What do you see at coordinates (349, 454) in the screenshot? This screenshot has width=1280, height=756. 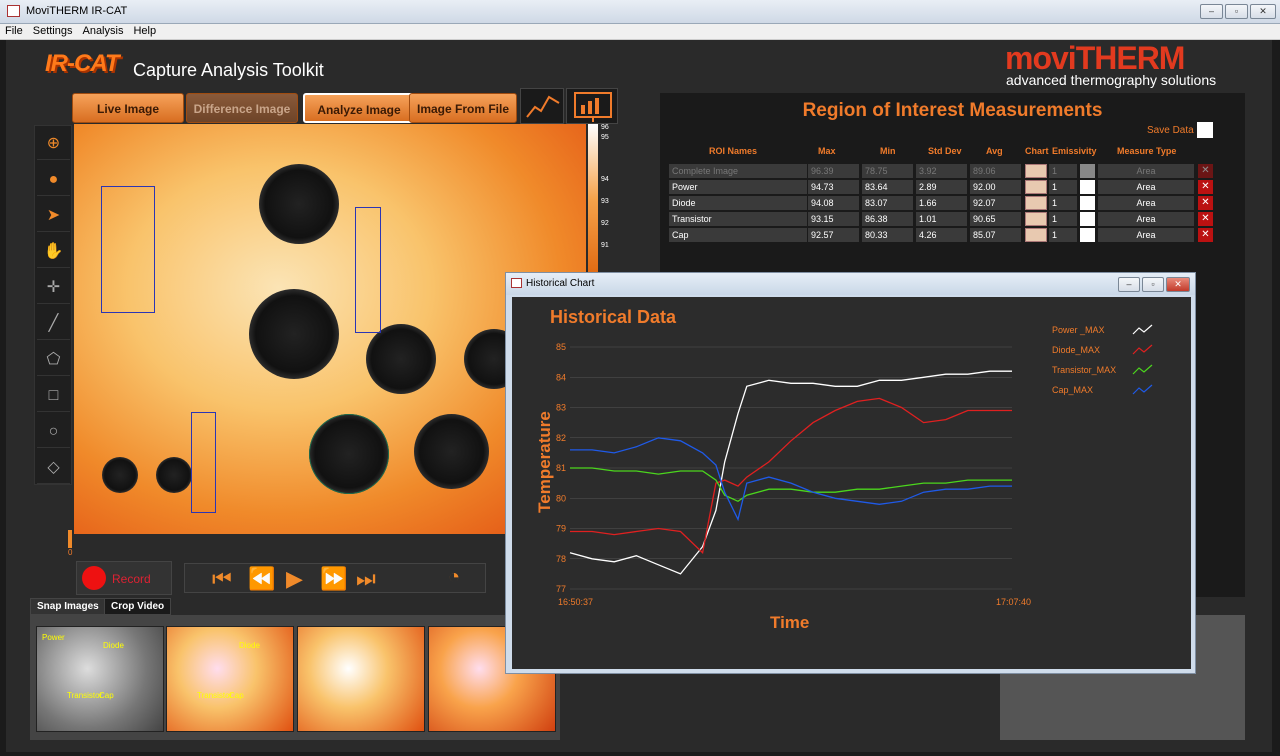 I see `roi-cap-circle` at bounding box center [349, 454].